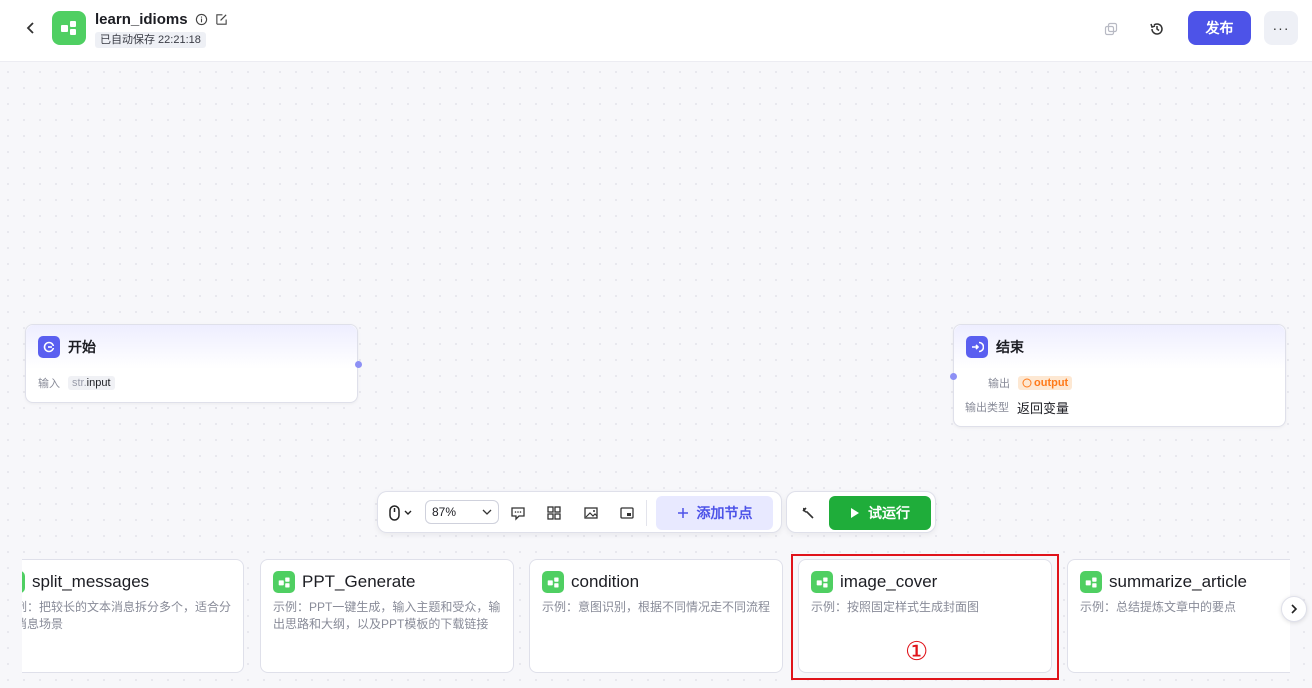 The width and height of the screenshot is (1312, 688). What do you see at coordinates (127, 615) in the screenshot?
I see `card-description: 示例：把较长的文本消息拆分多个，适合分发消息场景` at bounding box center [127, 615].